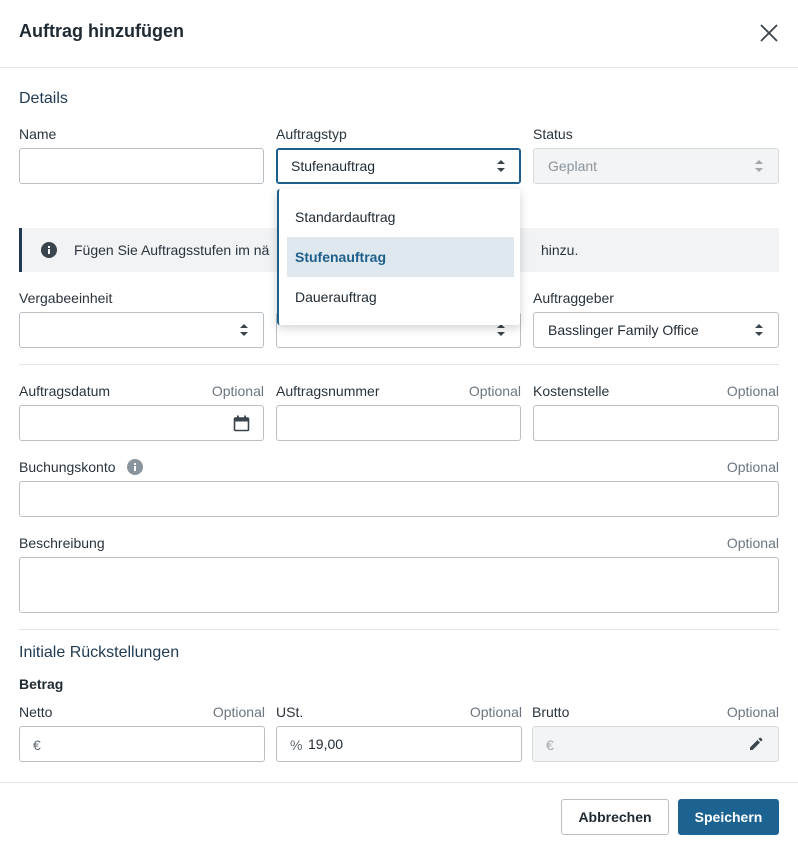  What do you see at coordinates (400, 217) in the screenshot?
I see `dropdown-option-standardauftrag: Standardauftrag` at bounding box center [400, 217].